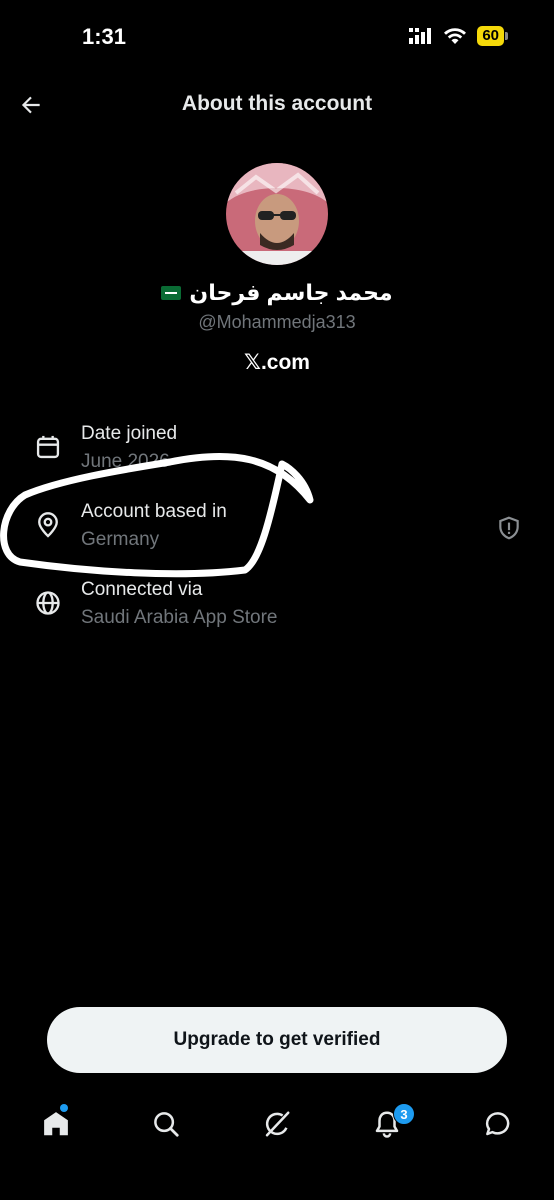 The height and width of the screenshot is (1200, 554). Describe the element at coordinates (277, 322) in the screenshot. I see `username-handle: @Mohammedja313` at that location.